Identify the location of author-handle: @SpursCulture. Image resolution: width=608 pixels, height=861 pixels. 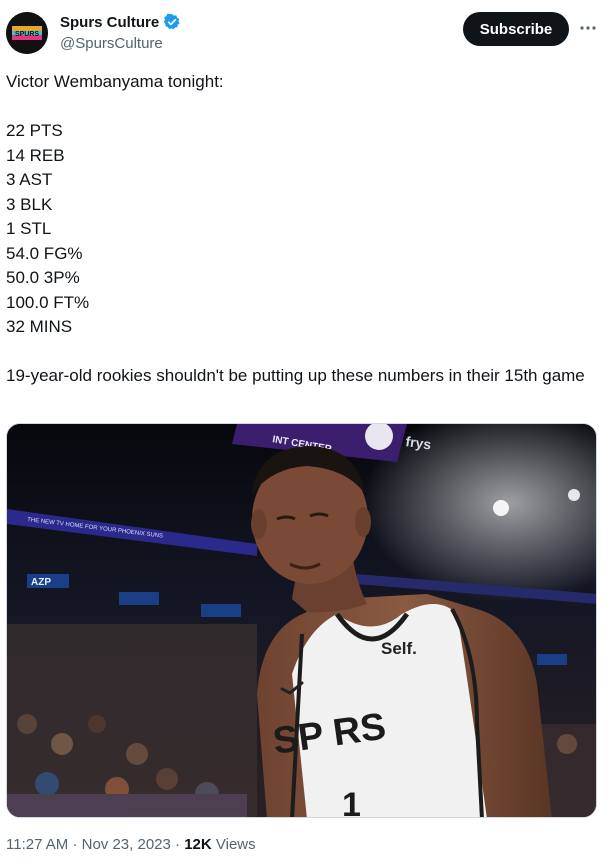
(111, 43).